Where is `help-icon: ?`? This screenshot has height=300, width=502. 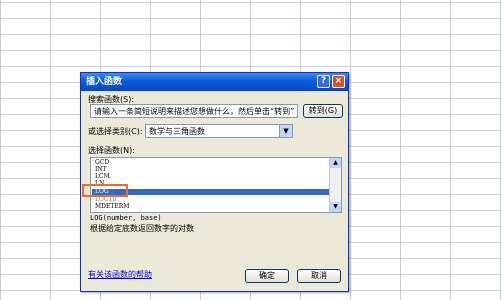 help-icon: ? is located at coordinates (323, 81).